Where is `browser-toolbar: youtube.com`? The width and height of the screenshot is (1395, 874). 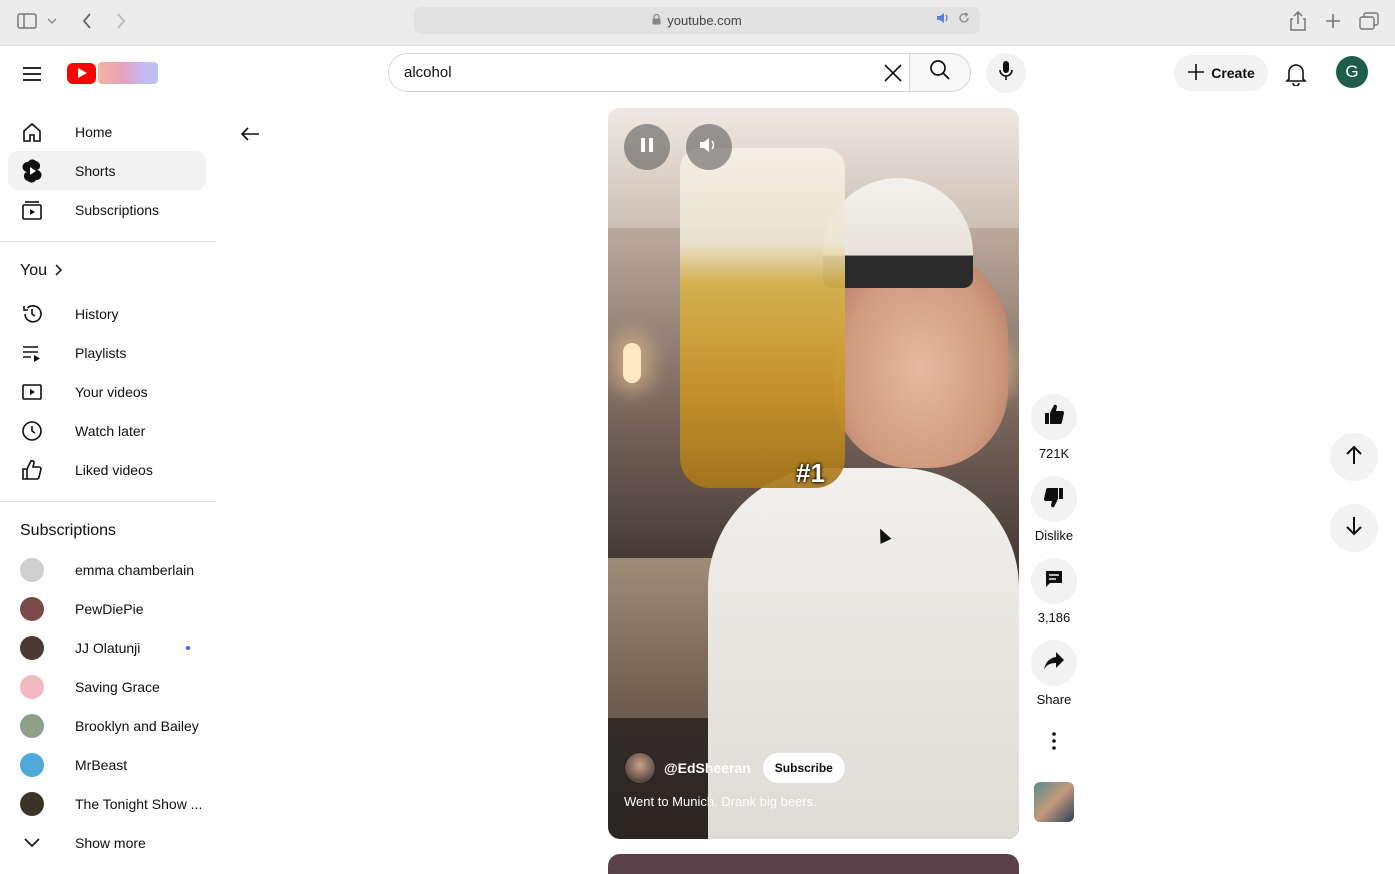
browser-toolbar: youtube.com is located at coordinates (697, 23).